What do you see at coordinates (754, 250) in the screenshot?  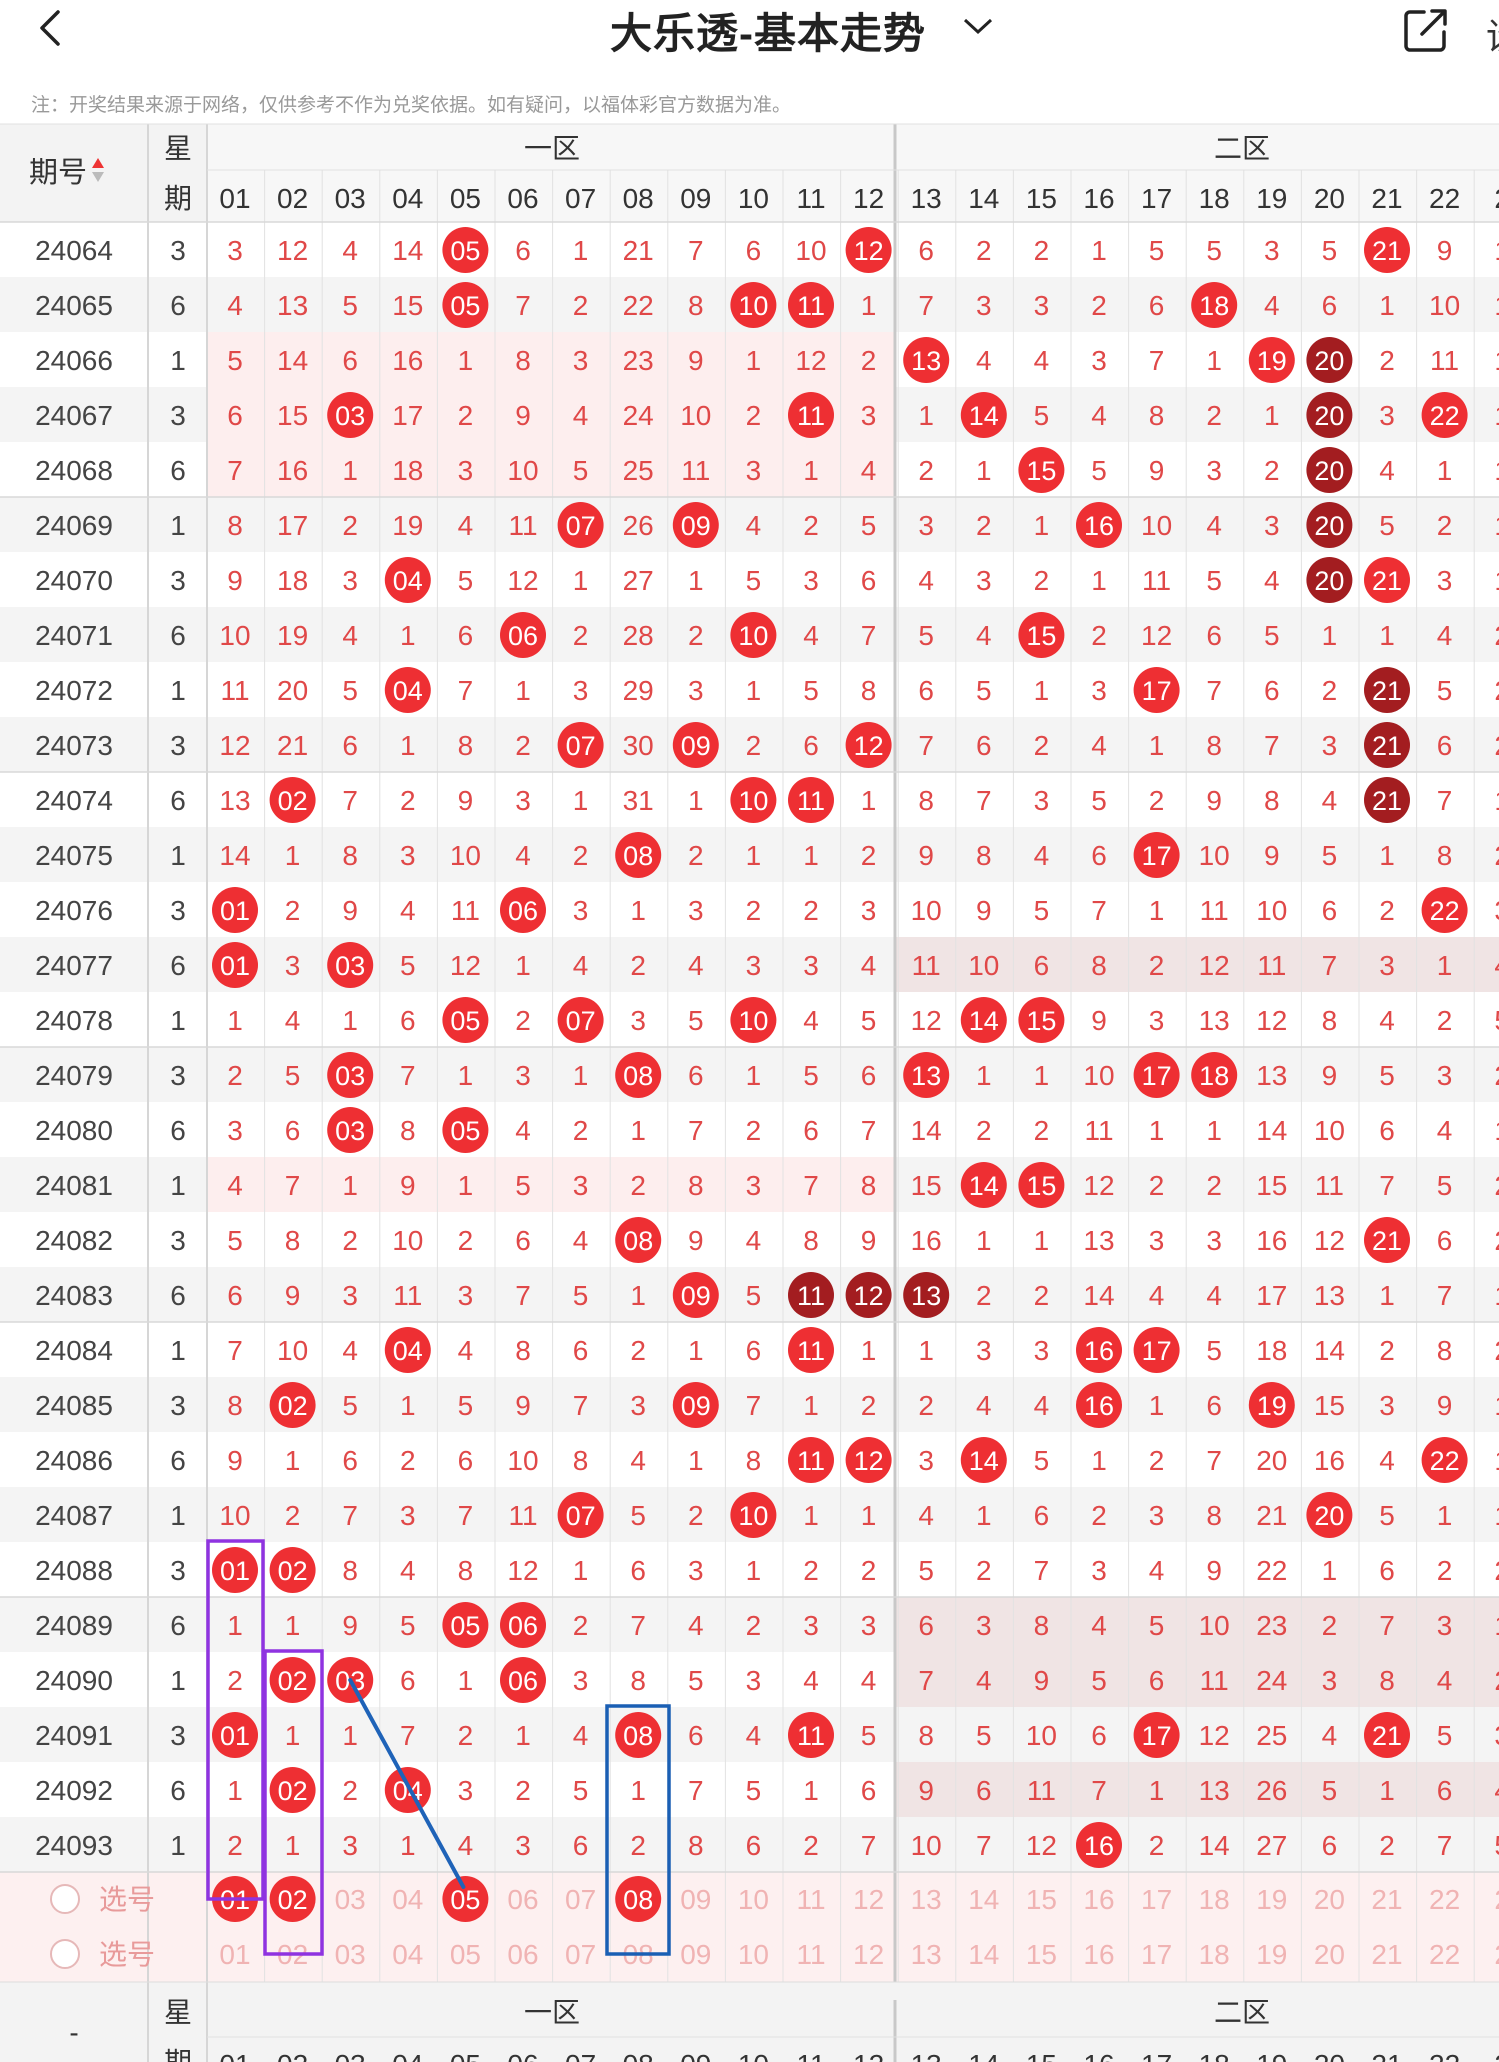 I see `omission-value: 6` at bounding box center [754, 250].